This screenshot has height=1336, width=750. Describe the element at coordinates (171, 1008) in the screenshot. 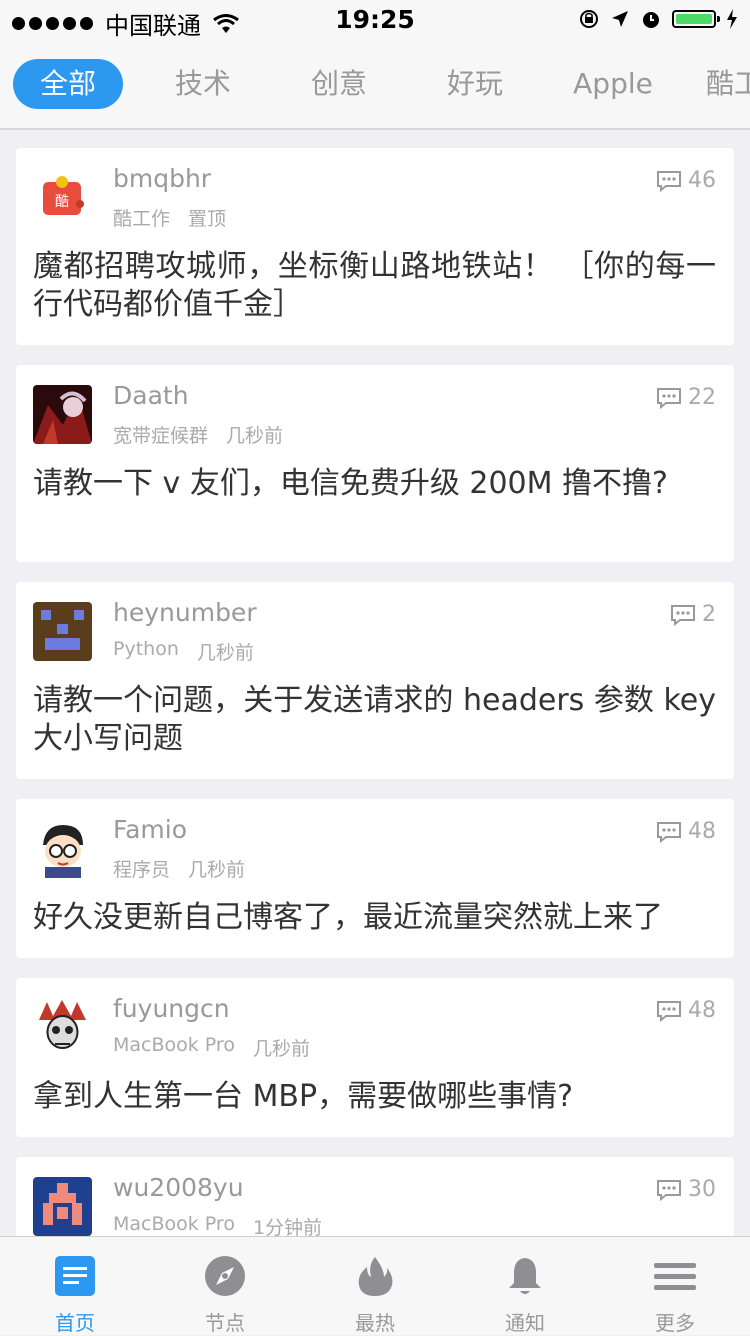

I see `username: fuyungcn` at that location.